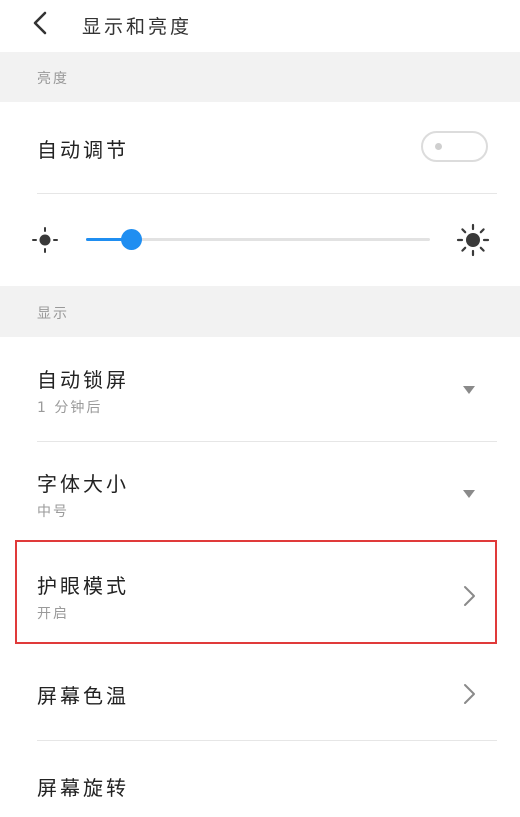  Describe the element at coordinates (260, 77) in the screenshot. I see `section-header-brightness: 亮度` at that location.